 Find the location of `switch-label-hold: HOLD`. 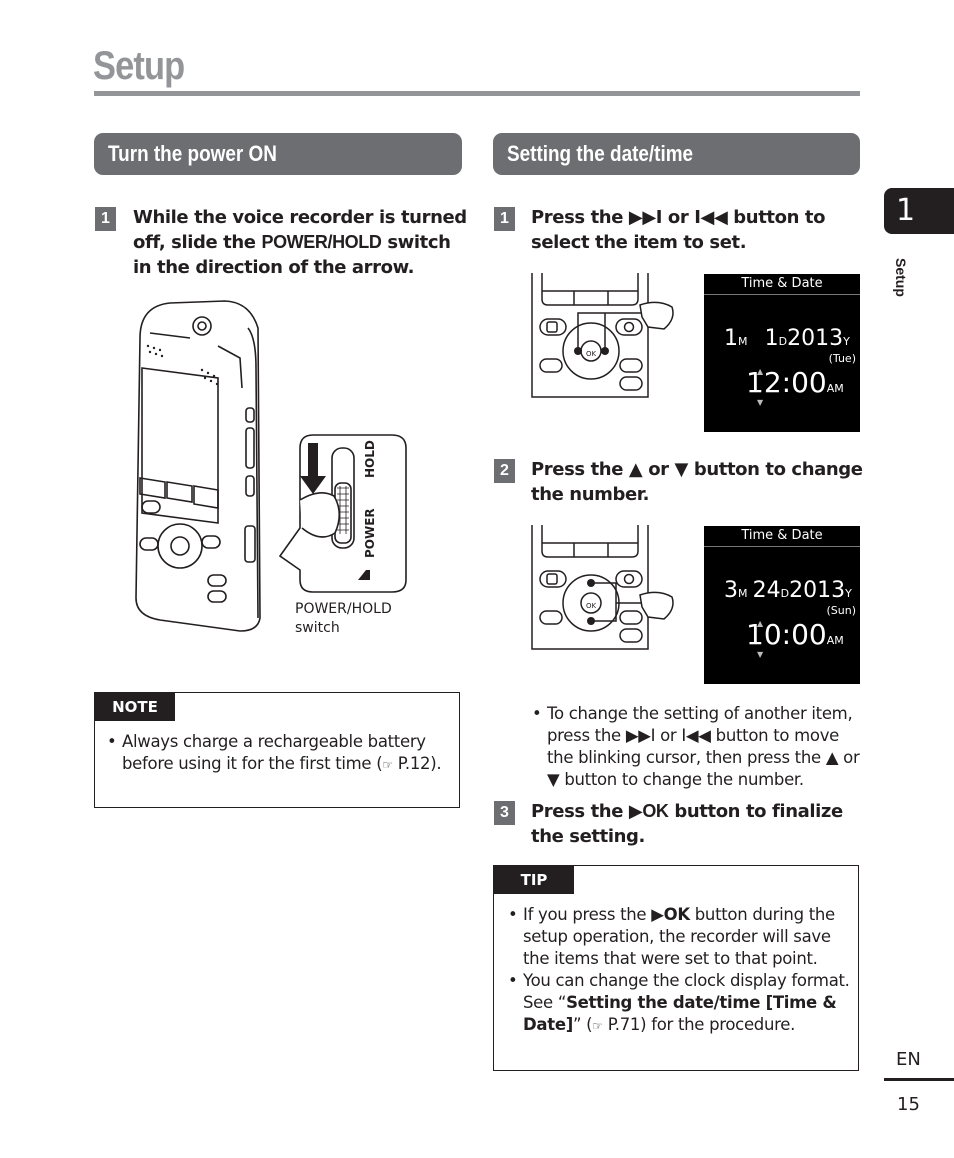

switch-label-hold: HOLD is located at coordinates (370, 459).